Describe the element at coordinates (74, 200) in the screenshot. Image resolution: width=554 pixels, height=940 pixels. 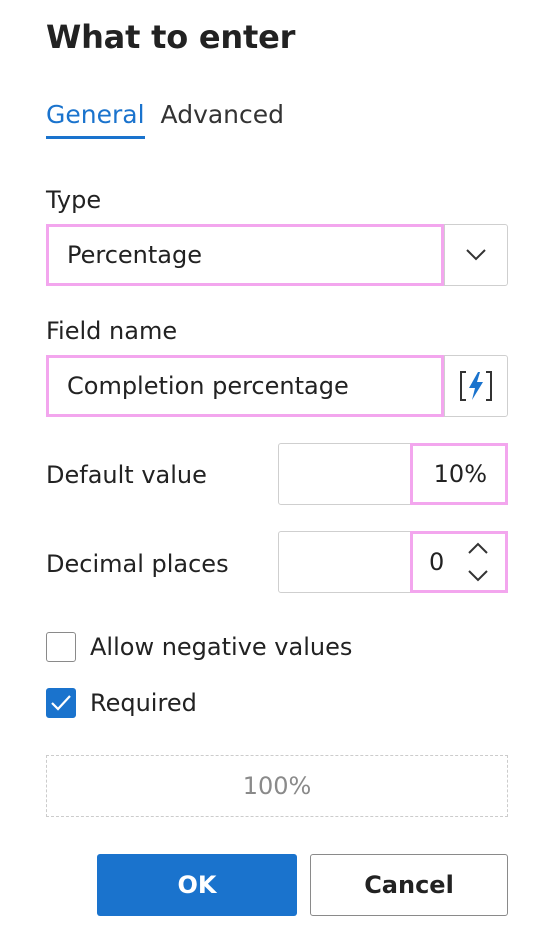
I see `type-label: Type` at that location.